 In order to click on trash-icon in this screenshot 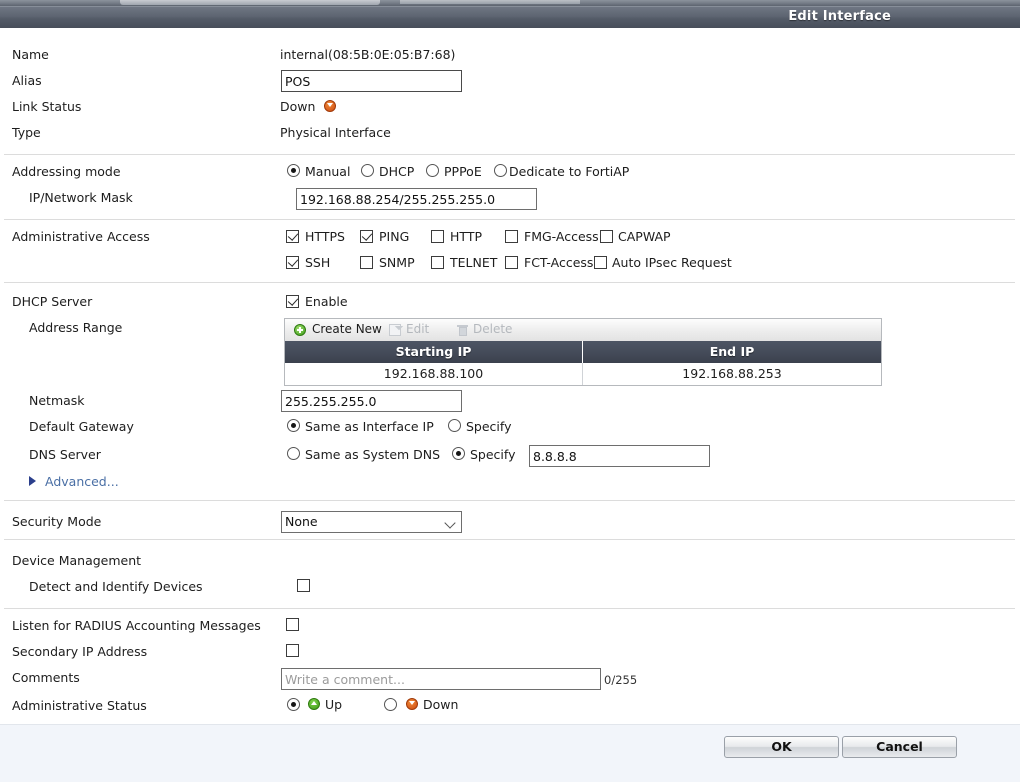, I will do `click(462, 330)`.